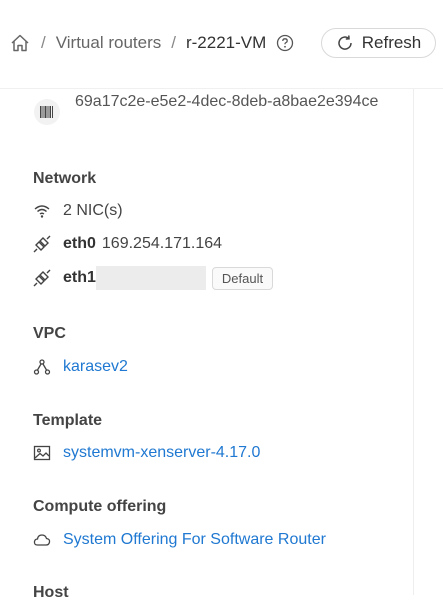 The image size is (443, 602). Describe the element at coordinates (150, 278) in the screenshot. I see `nic-ip-masked` at that location.